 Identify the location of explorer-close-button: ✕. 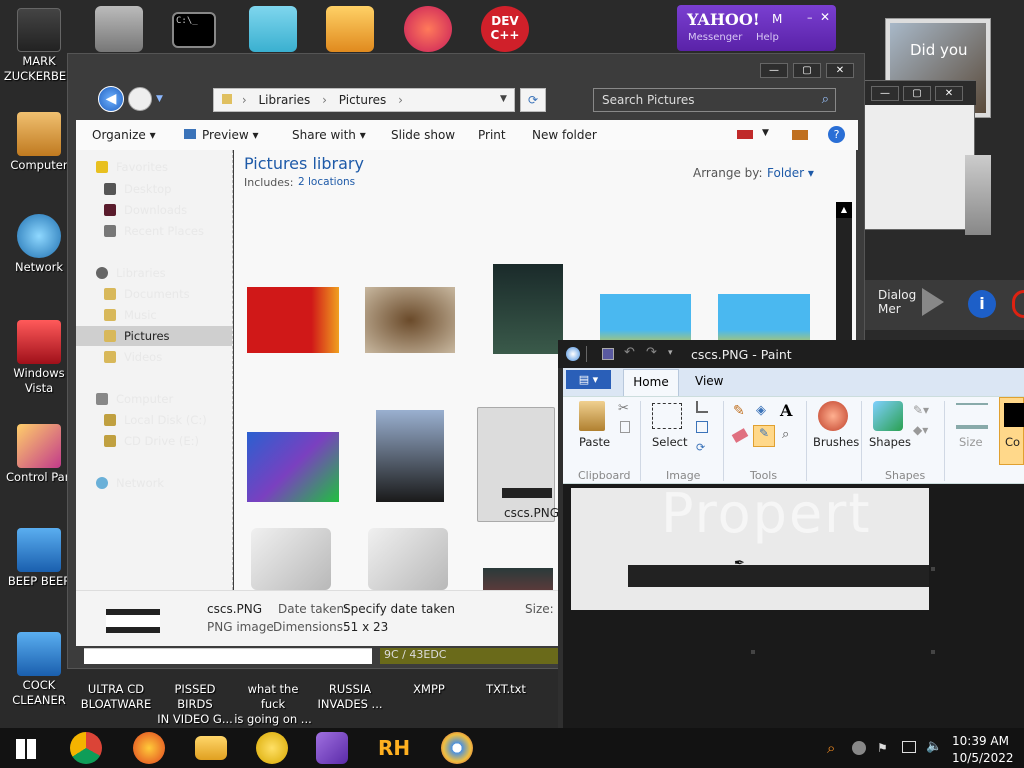
(840, 70).